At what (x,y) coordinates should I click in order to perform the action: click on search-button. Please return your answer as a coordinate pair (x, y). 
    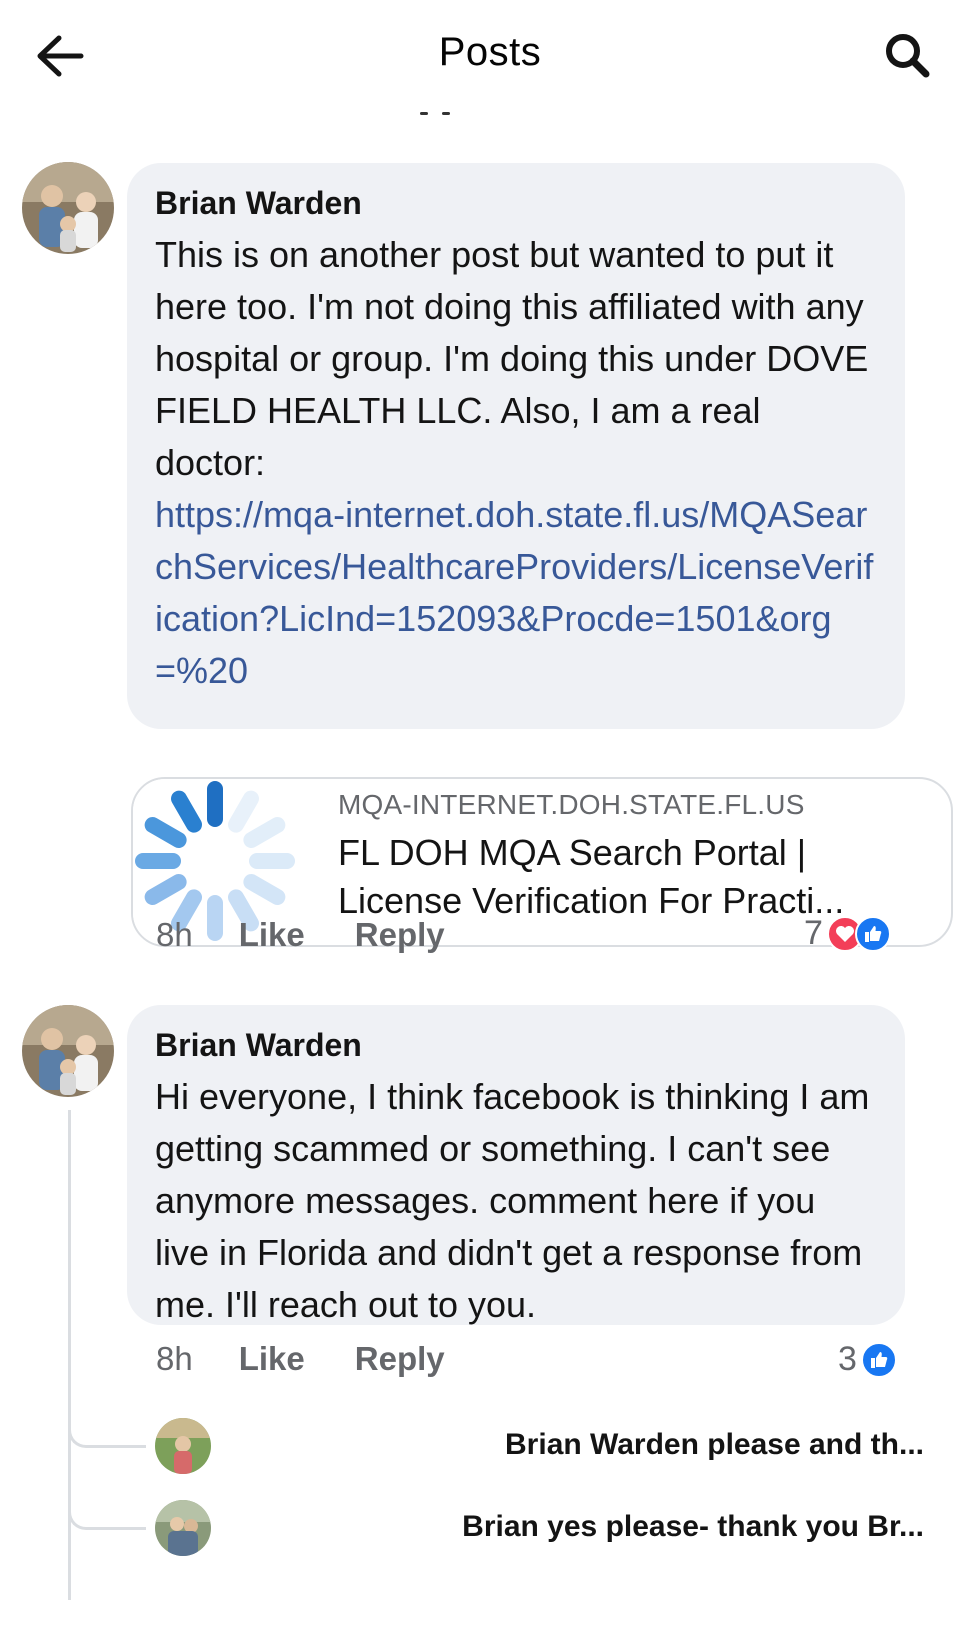
    Looking at the image, I should click on (908, 56).